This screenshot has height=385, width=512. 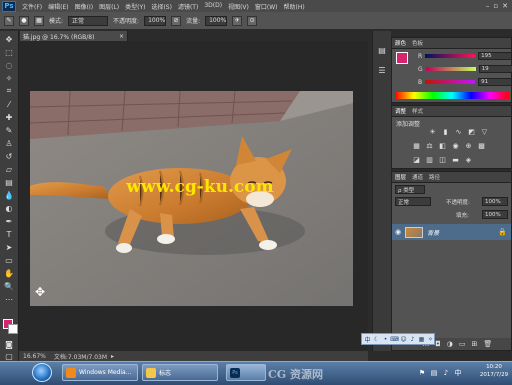 What do you see at coordinates (9, 260) in the screenshot?
I see `shape-tool-icon: ▭` at bounding box center [9, 260].